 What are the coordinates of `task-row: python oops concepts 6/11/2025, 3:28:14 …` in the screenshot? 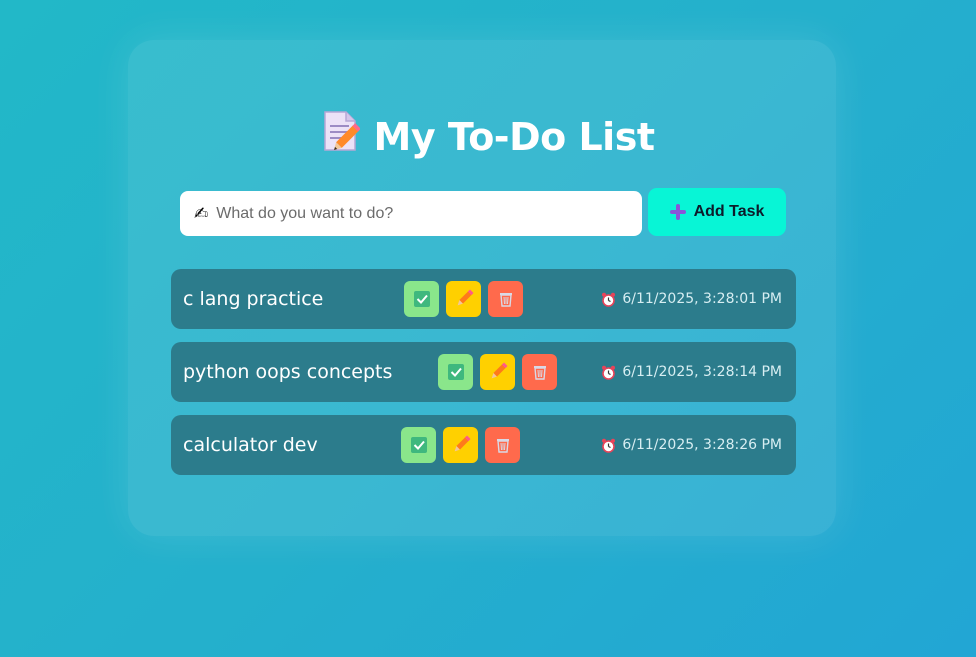 It's located at (483, 372).